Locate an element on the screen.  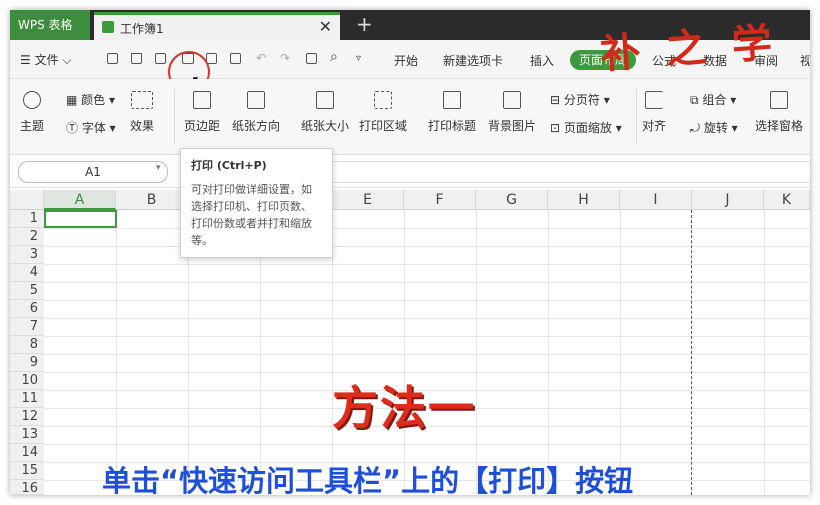
column-header-e: E is located at coordinates (368, 200).